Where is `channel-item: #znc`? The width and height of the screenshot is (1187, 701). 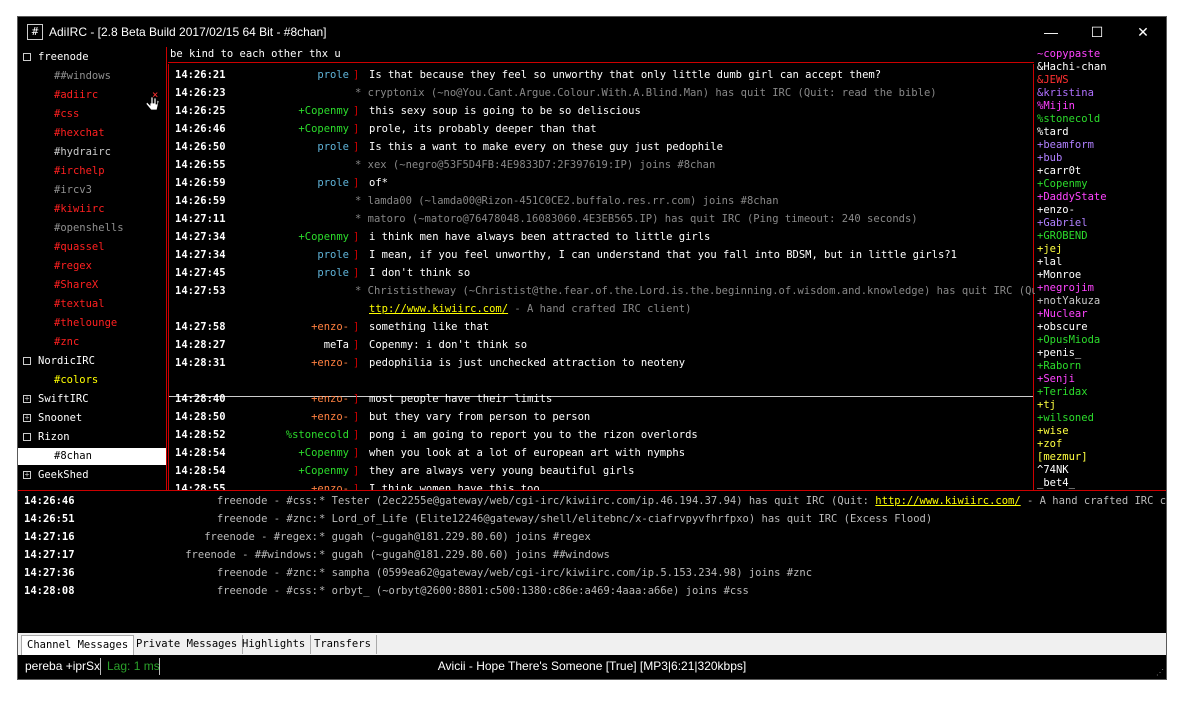
channel-item: #znc is located at coordinates (92, 342).